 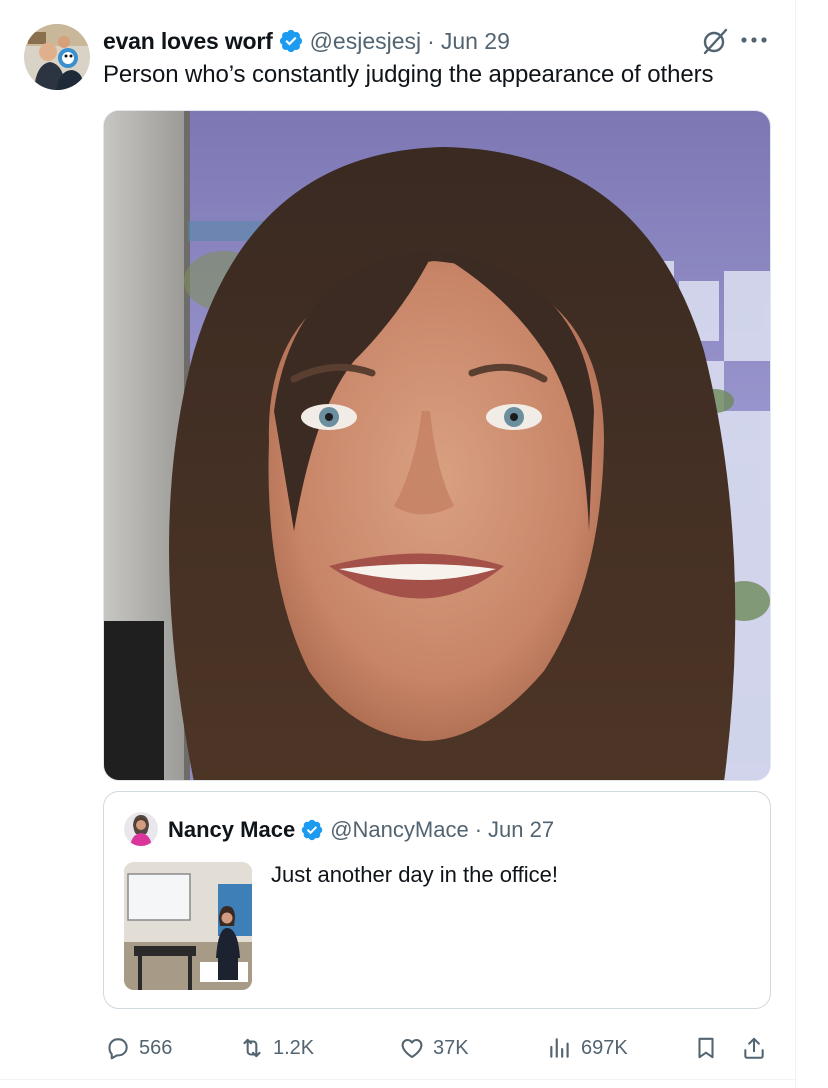 What do you see at coordinates (138, 1048) in the screenshot?
I see `reply-button: 566` at bounding box center [138, 1048].